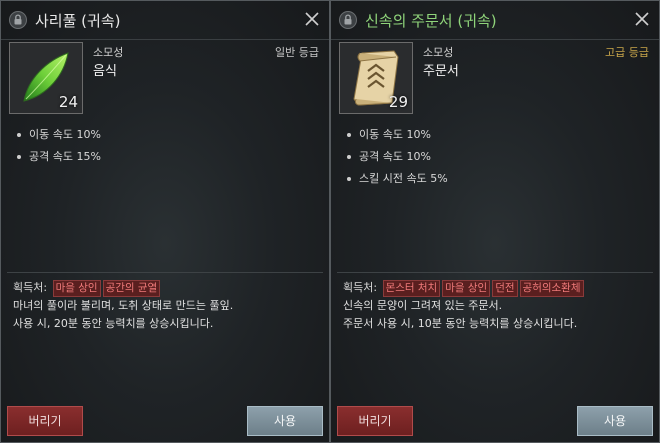 The image size is (660, 443). What do you see at coordinates (123, 305) in the screenshot?
I see `description-line: 마녀의 풀이라 불리며, 도취 상태로 만드는 풀잎.` at bounding box center [123, 305].